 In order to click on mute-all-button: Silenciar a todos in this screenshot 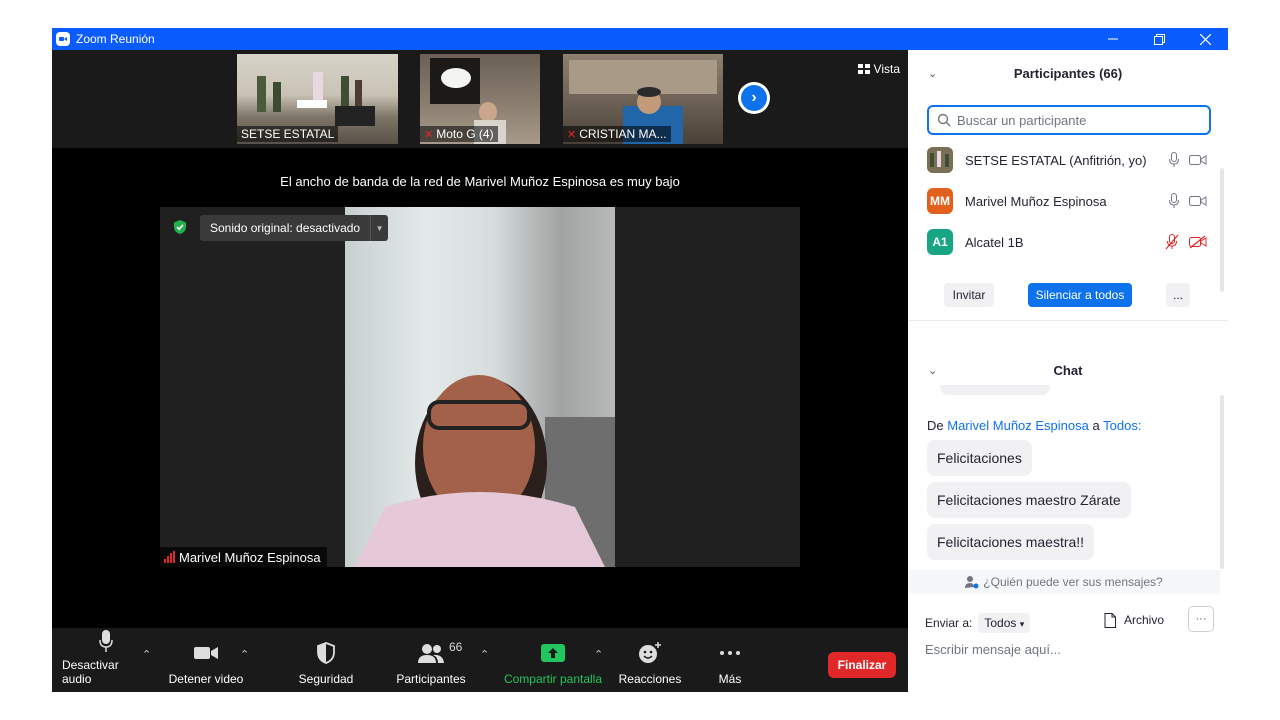, I will do `click(1080, 295)`.